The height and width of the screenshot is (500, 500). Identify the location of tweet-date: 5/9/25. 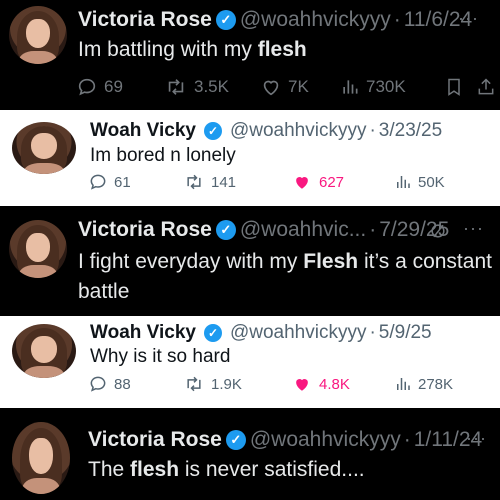
(405, 333).